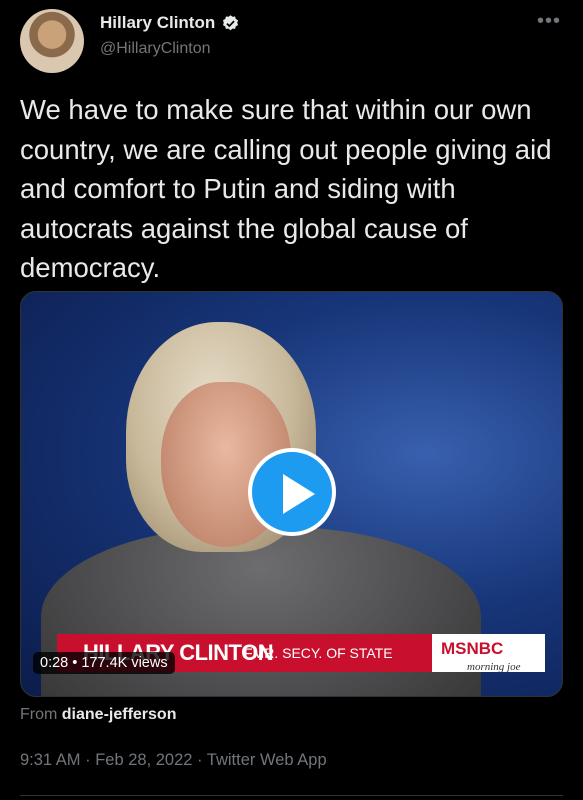 This screenshot has width=583, height=800. Describe the element at coordinates (318, 653) in the screenshot. I see `lower-third-title: FMR. SECY. OF STATE` at that location.